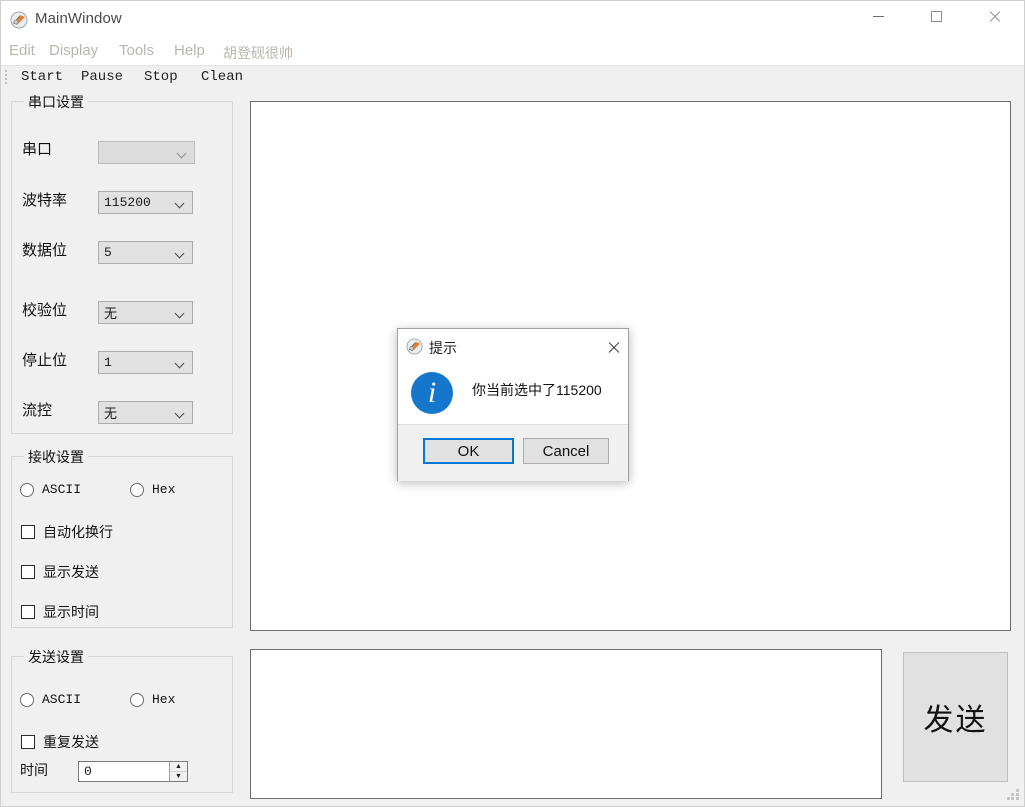 This screenshot has height=807, width=1025. What do you see at coordinates (178, 767) in the screenshot?
I see `spin-up-icon: ▲` at bounding box center [178, 767].